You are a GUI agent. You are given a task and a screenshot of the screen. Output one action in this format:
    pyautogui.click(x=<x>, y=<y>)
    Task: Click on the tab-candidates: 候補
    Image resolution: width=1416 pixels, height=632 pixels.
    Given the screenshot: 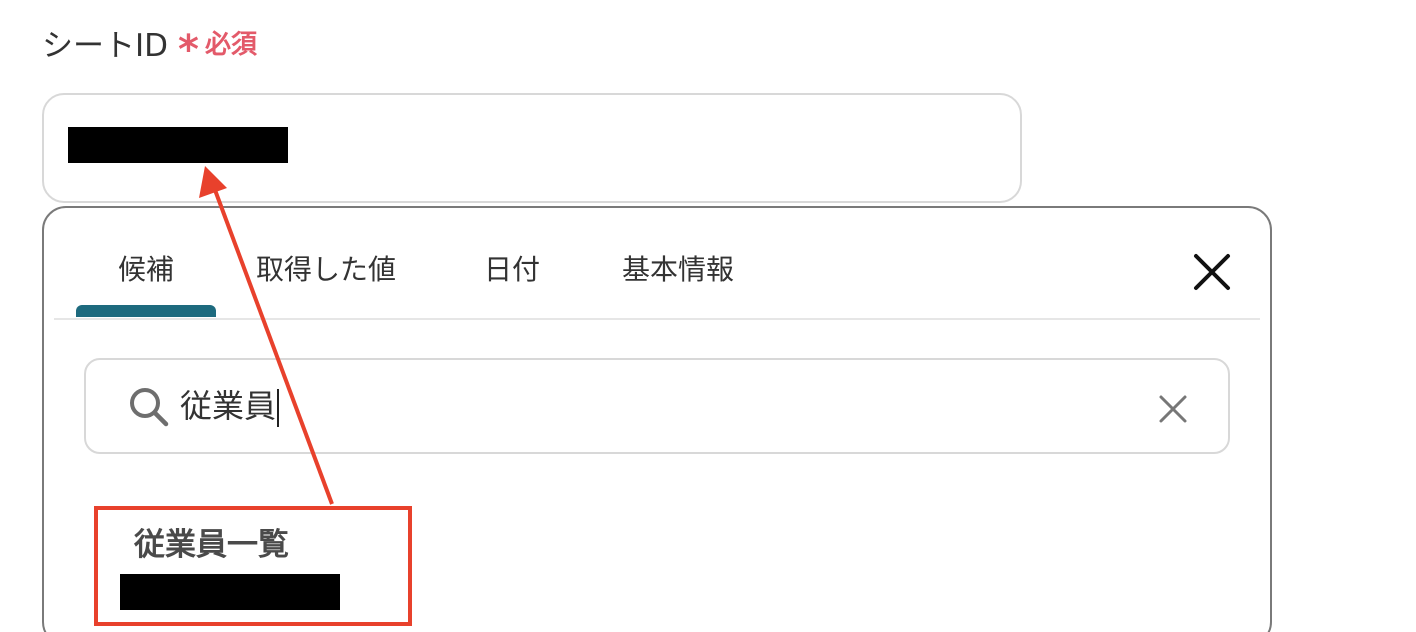 What is the action you would take?
    pyautogui.click(x=146, y=270)
    